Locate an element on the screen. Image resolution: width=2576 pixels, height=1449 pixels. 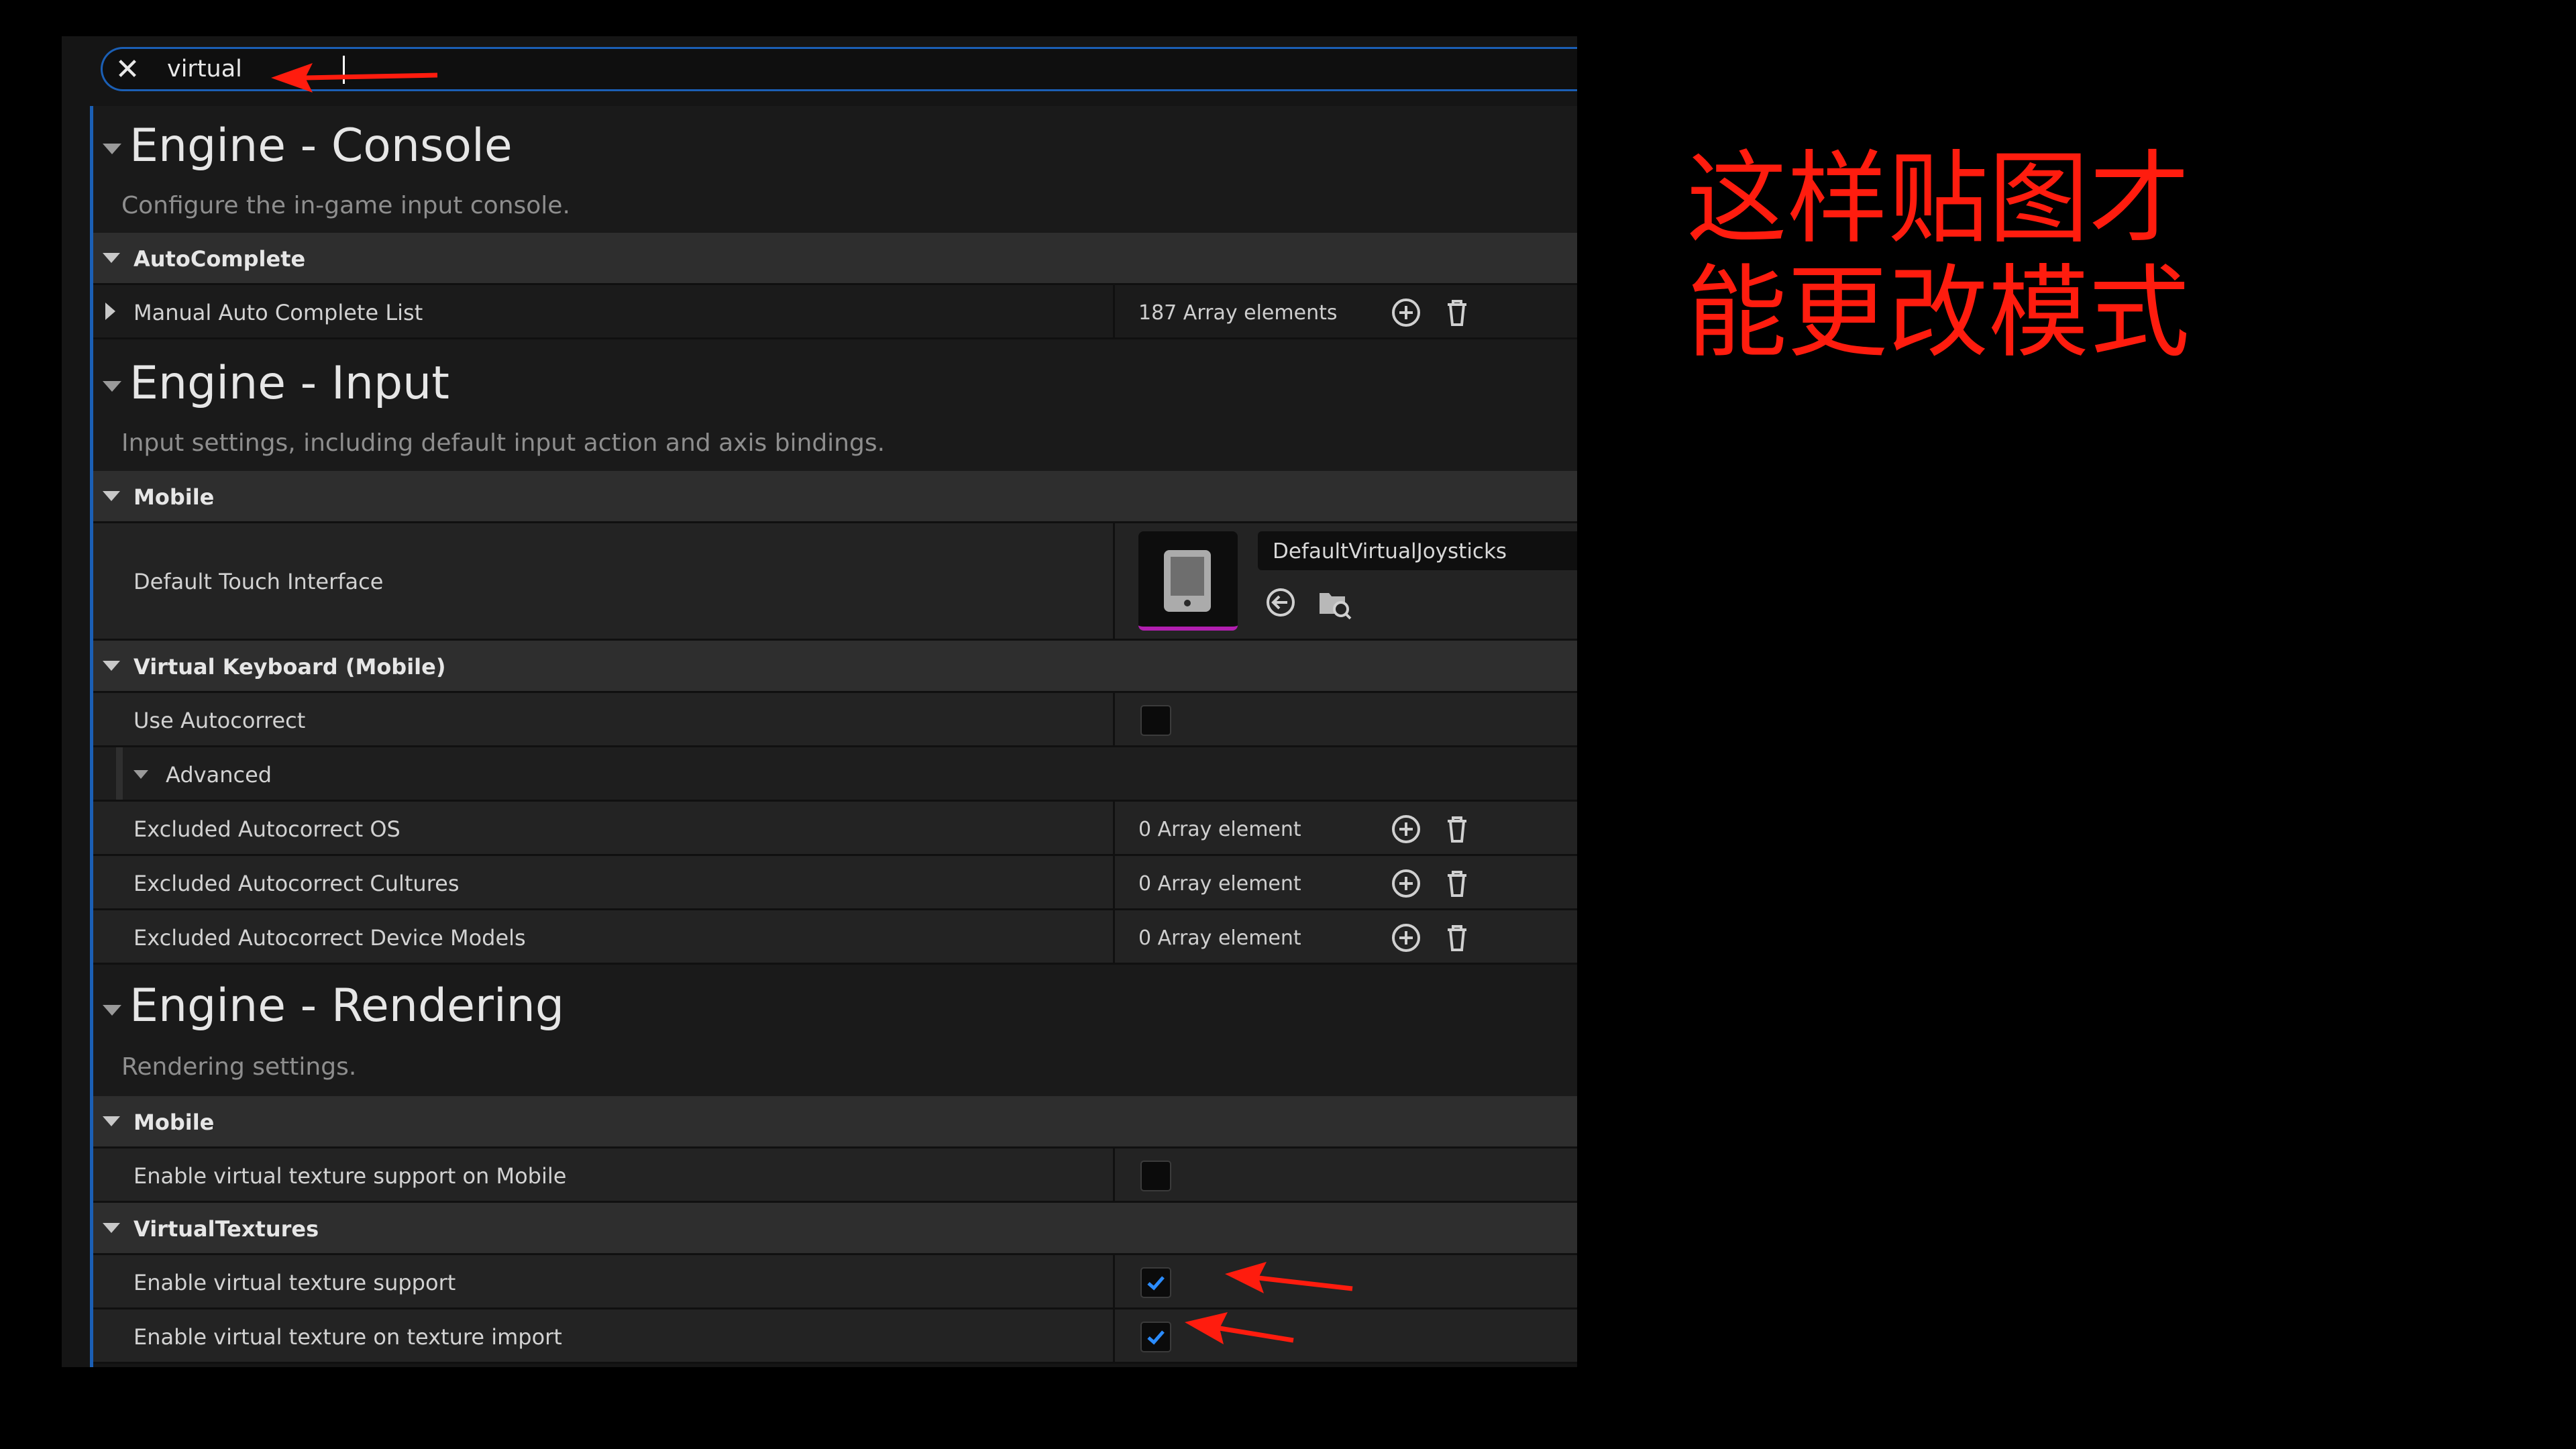
annotation-text: 能更改模式 is located at coordinates (1938, 313).